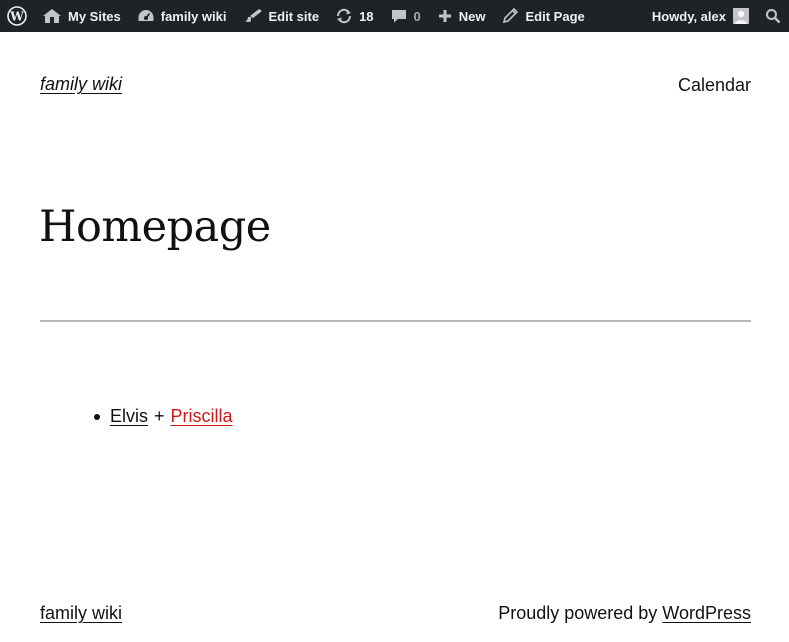 The height and width of the screenshot is (642, 789). What do you see at coordinates (366, 16) in the screenshot?
I see `updates-count: 18` at bounding box center [366, 16].